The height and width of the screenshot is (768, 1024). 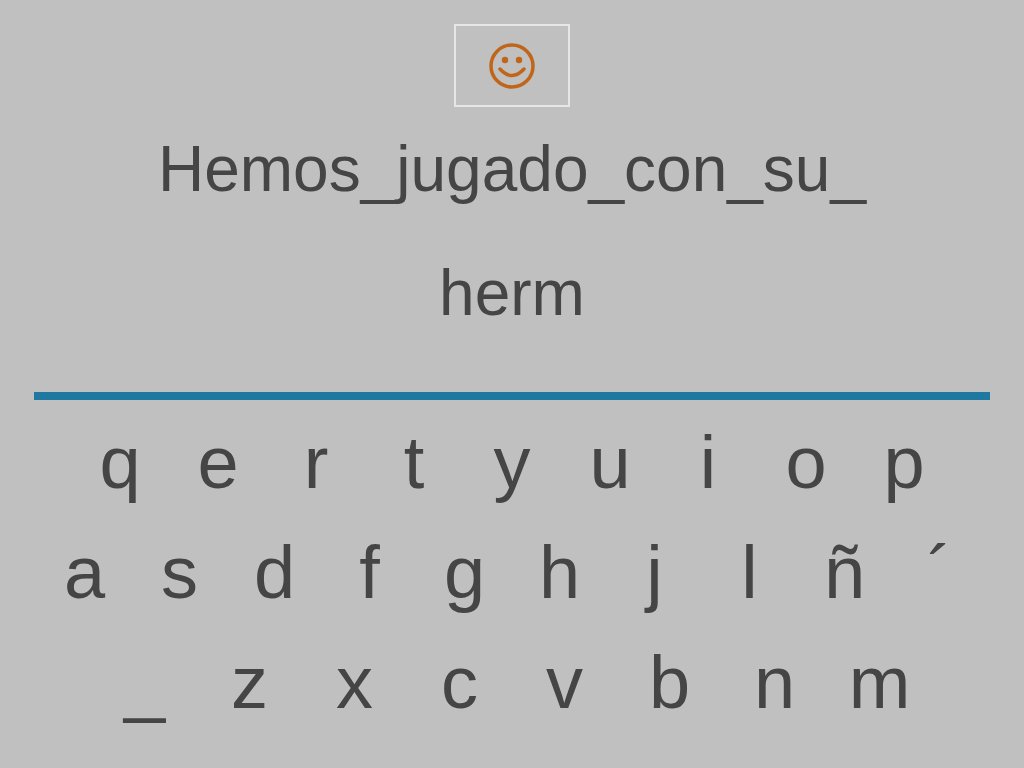 I want to click on letter-key: p, so click(x=904, y=463).